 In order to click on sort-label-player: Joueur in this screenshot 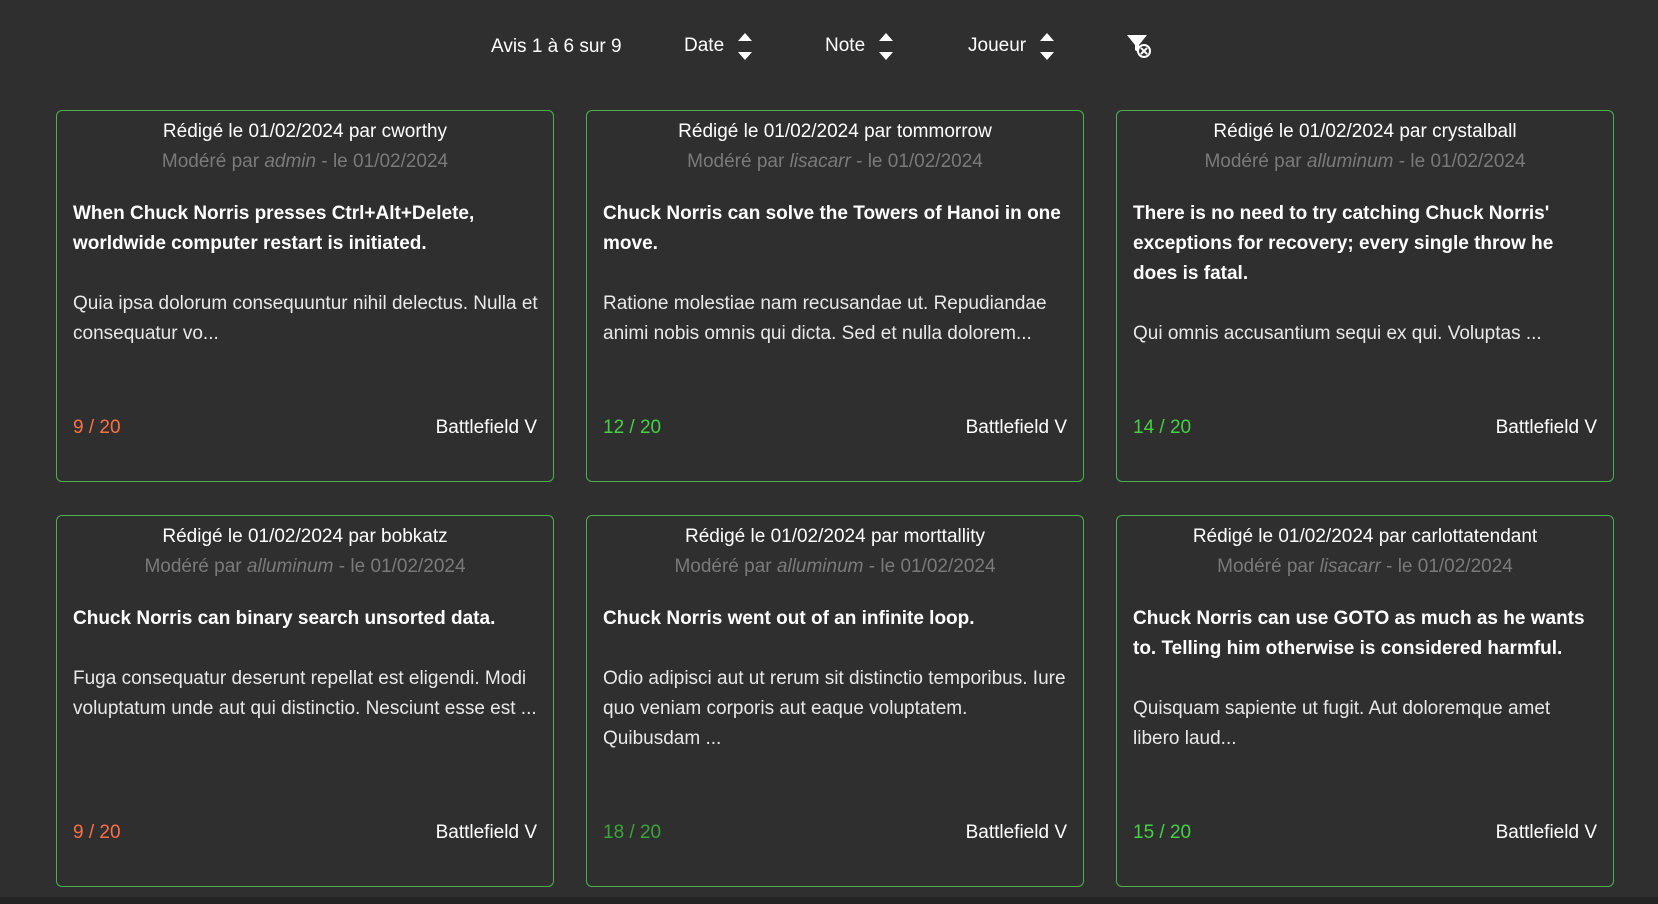, I will do `click(997, 45)`.